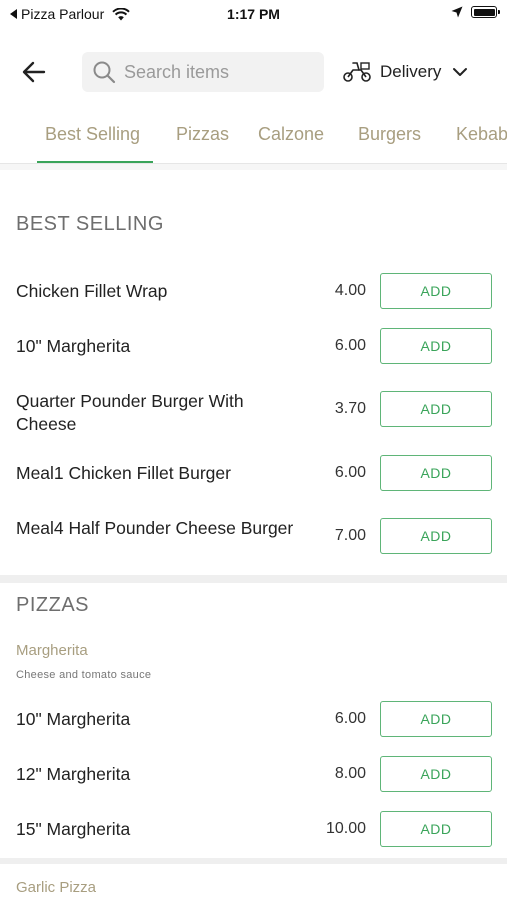 The height and width of the screenshot is (900, 507). I want to click on back-arrow-icon, so click(34, 72).